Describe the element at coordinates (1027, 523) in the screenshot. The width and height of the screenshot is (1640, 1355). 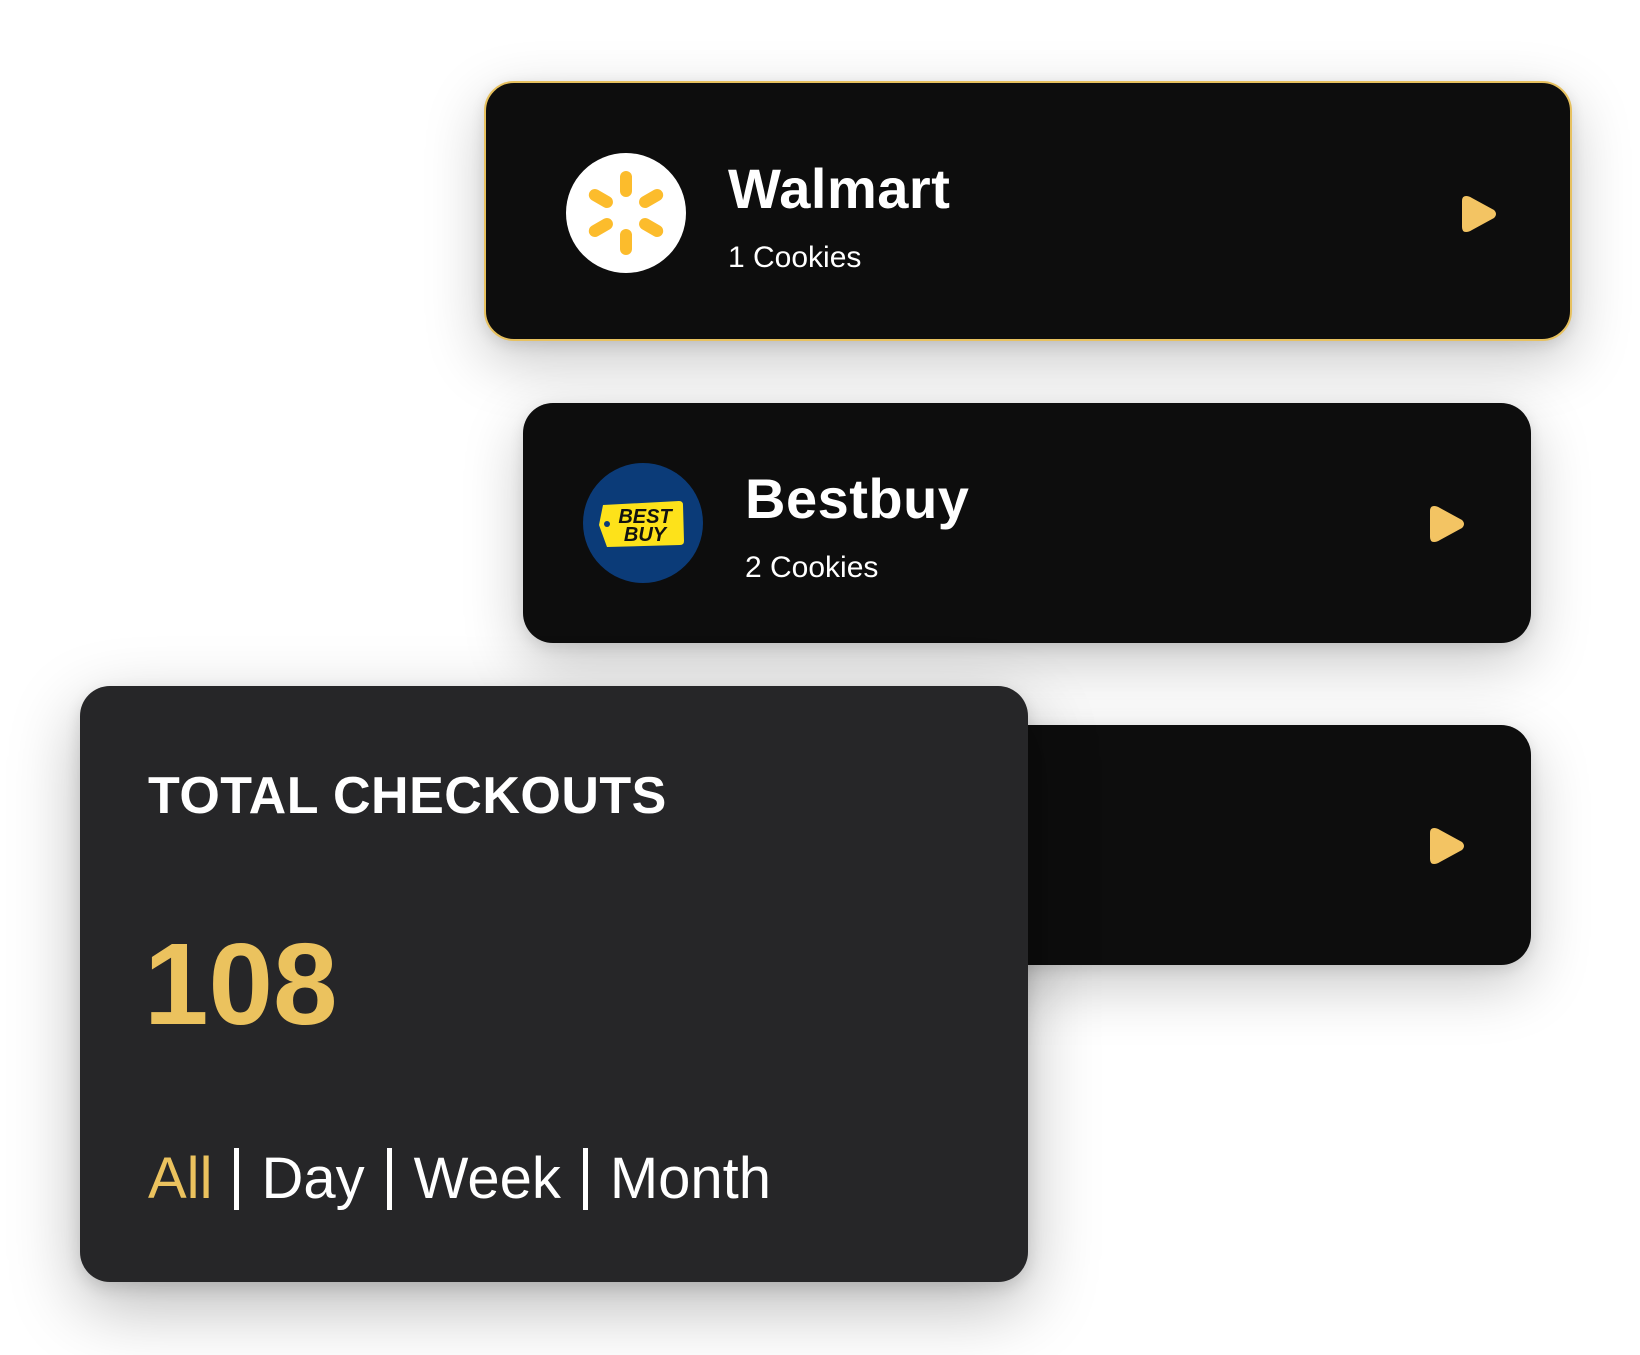
I see `store-card-bestbuy: BEST BUY Bestbuy 2 Cookies` at that location.